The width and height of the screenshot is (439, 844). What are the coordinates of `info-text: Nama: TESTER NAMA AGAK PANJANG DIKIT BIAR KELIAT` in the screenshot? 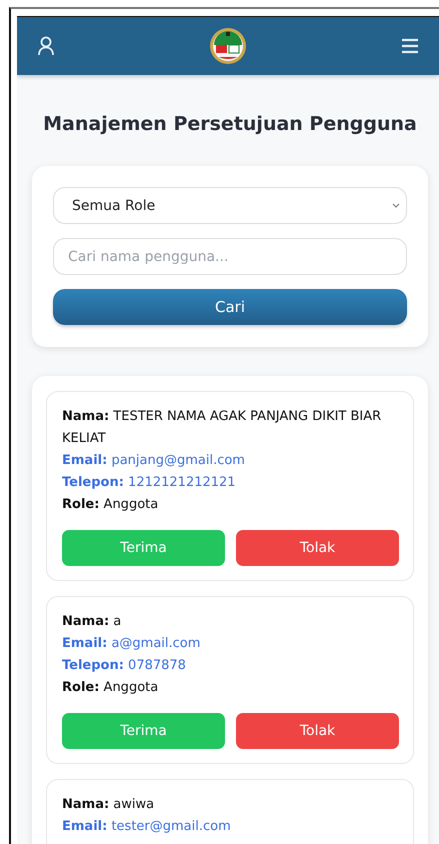 It's located at (222, 428).